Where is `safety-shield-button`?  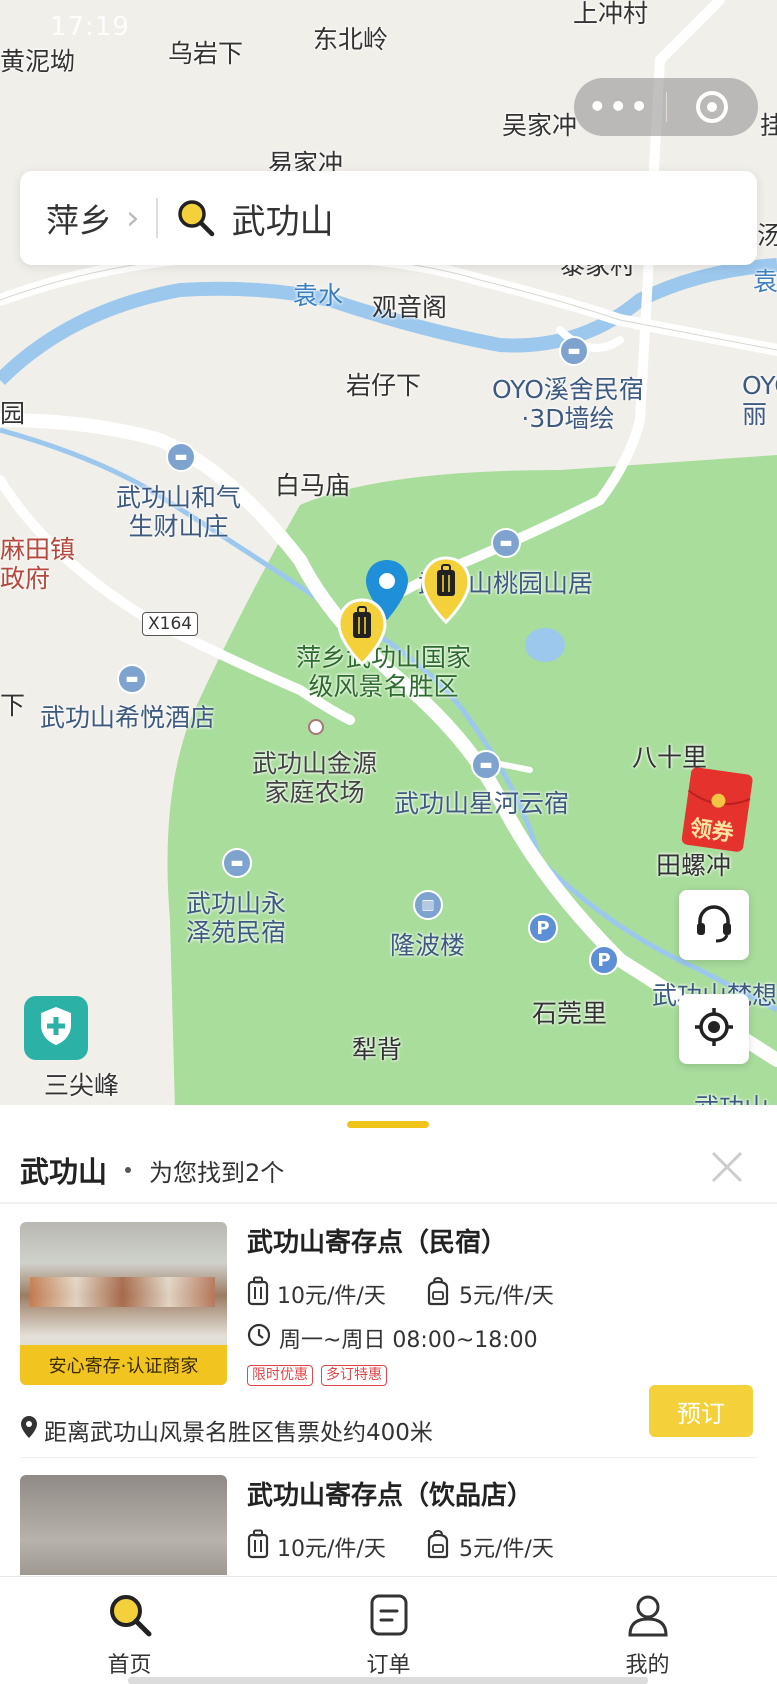
safety-shield-button is located at coordinates (56, 1028).